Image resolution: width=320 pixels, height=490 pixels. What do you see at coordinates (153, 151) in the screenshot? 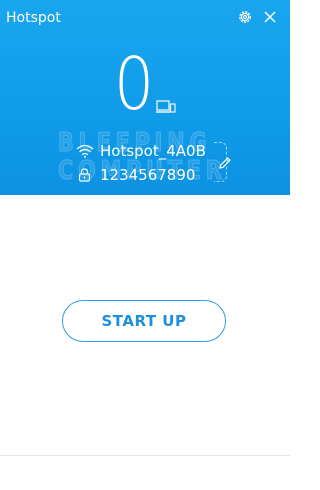
I see `hotspot-ssid: Hotspot_4A0B` at bounding box center [153, 151].